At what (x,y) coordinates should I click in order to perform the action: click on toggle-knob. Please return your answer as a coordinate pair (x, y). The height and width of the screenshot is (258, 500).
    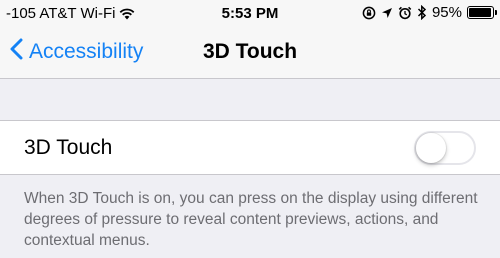
    Looking at the image, I should click on (431, 148).